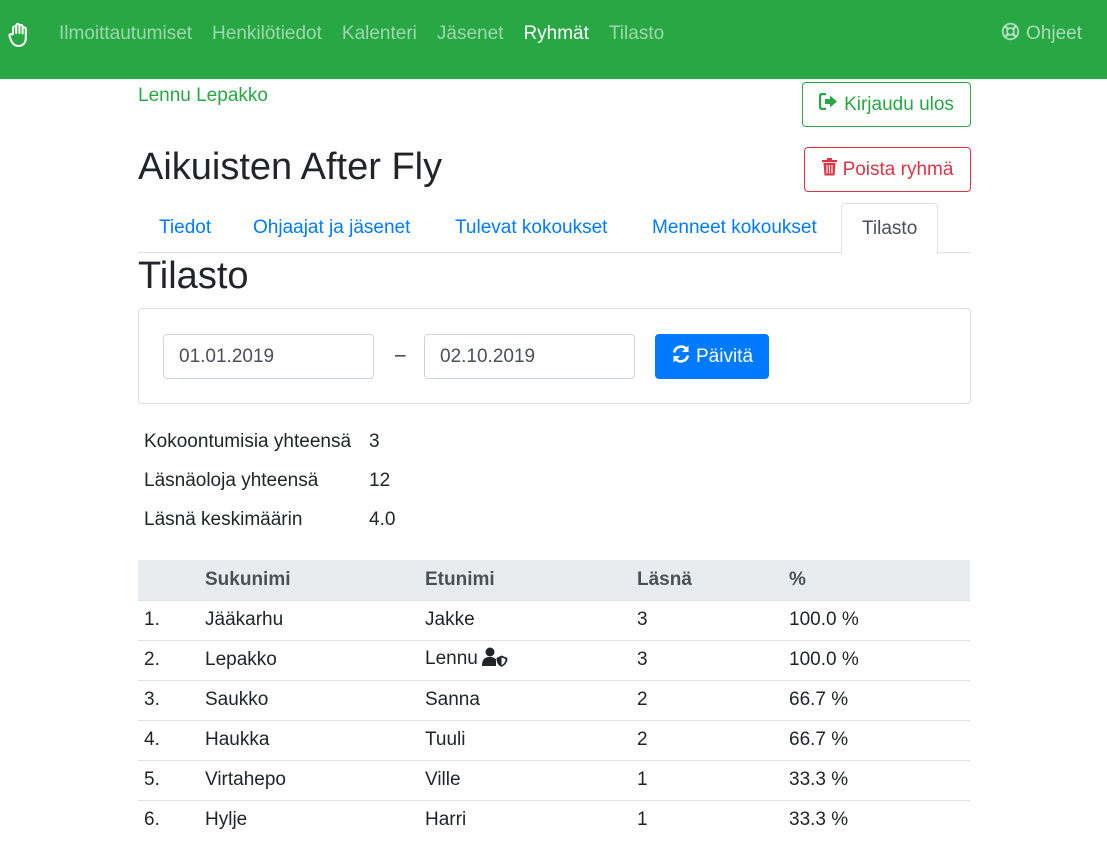 This screenshot has height=841, width=1107. I want to click on row-index: 2., so click(171, 660).